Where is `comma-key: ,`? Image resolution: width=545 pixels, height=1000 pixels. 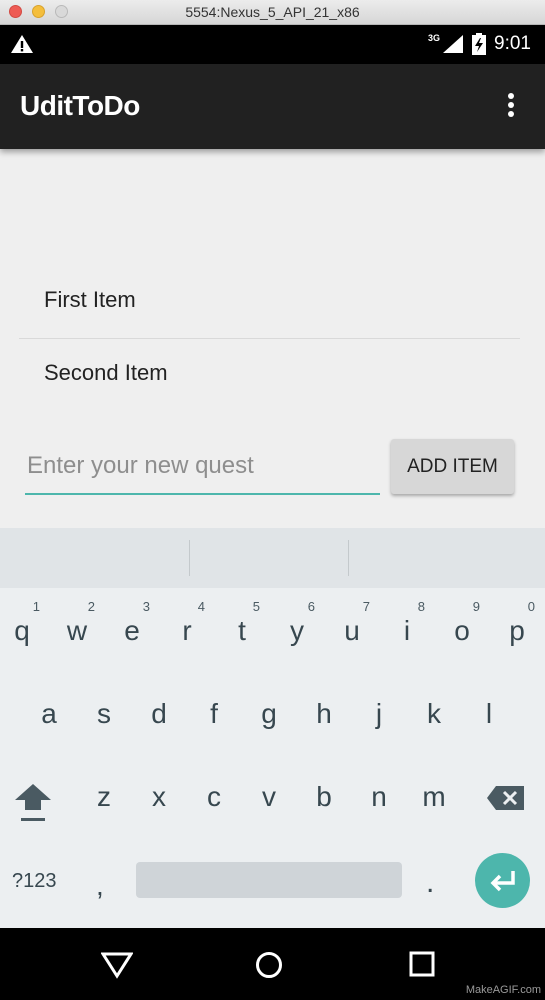
comma-key: , is located at coordinates (100, 886).